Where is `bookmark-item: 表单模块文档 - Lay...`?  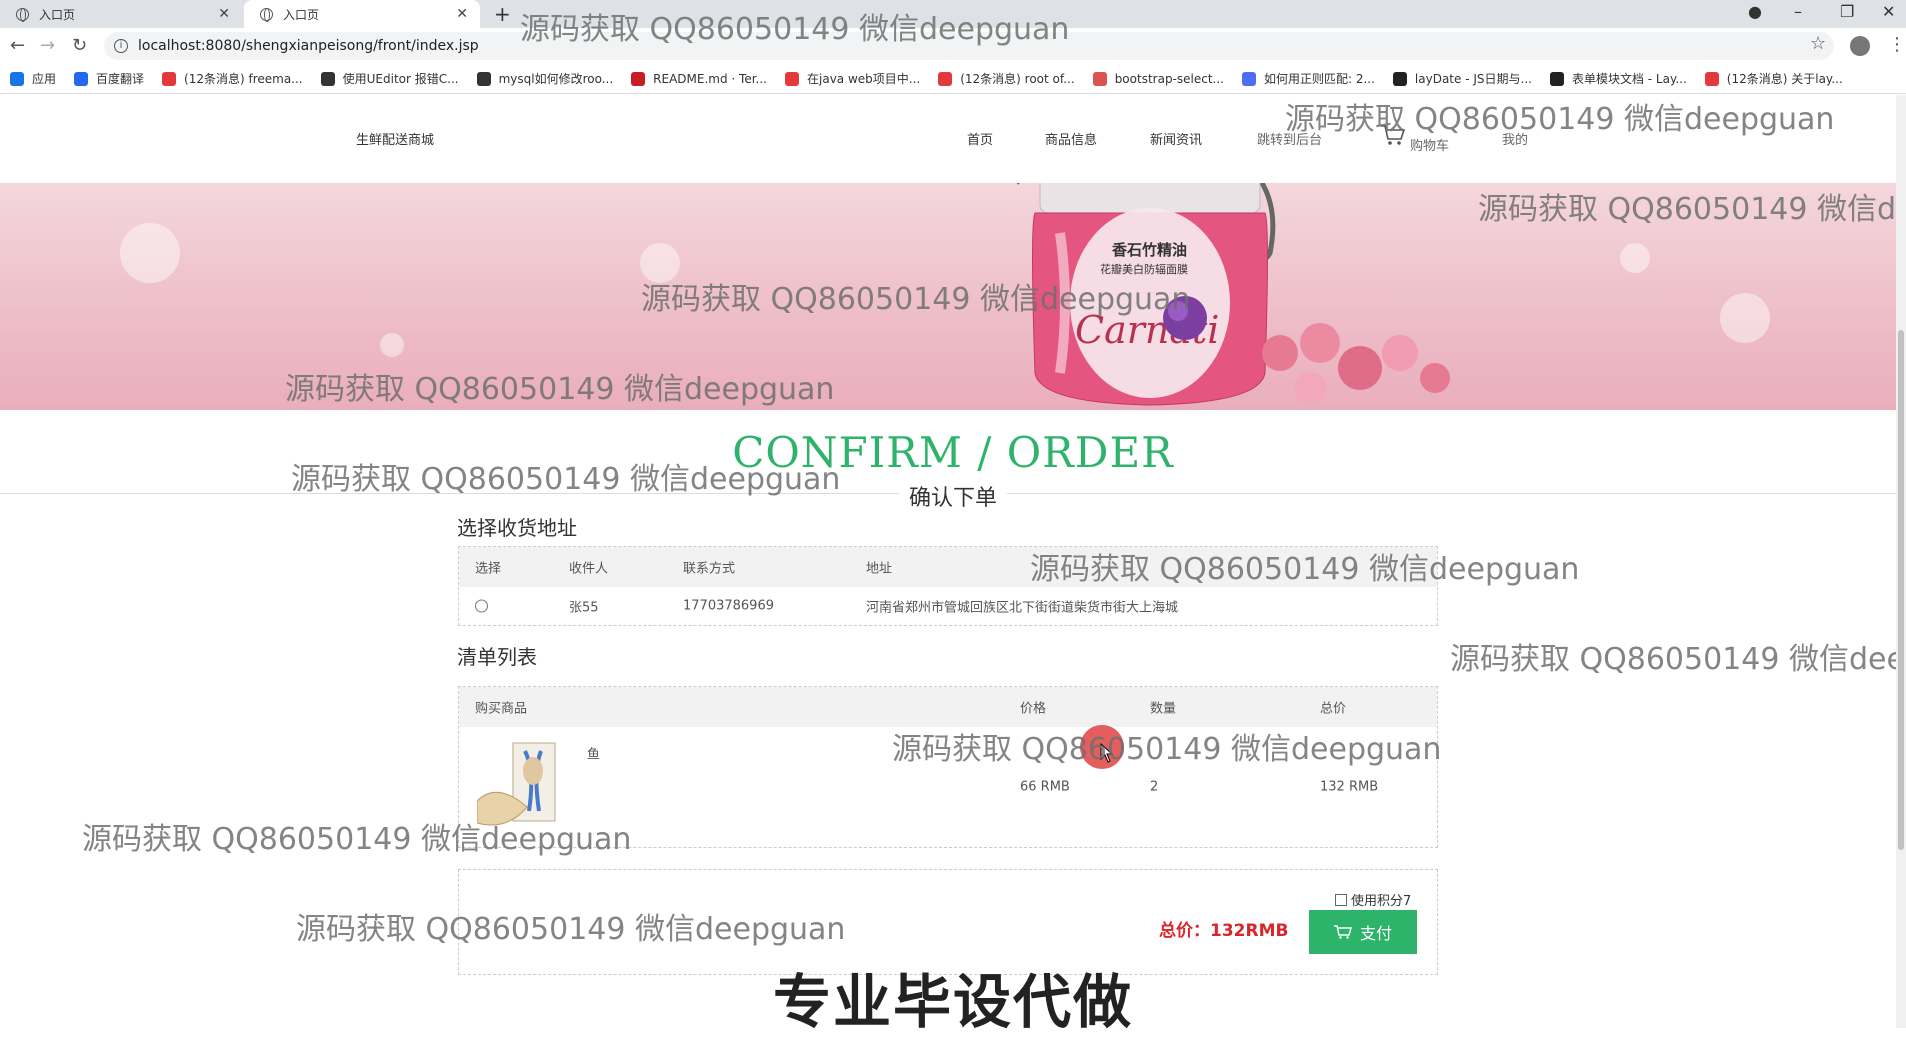 bookmark-item: 表单模块文档 - Lay... is located at coordinates (1618, 78).